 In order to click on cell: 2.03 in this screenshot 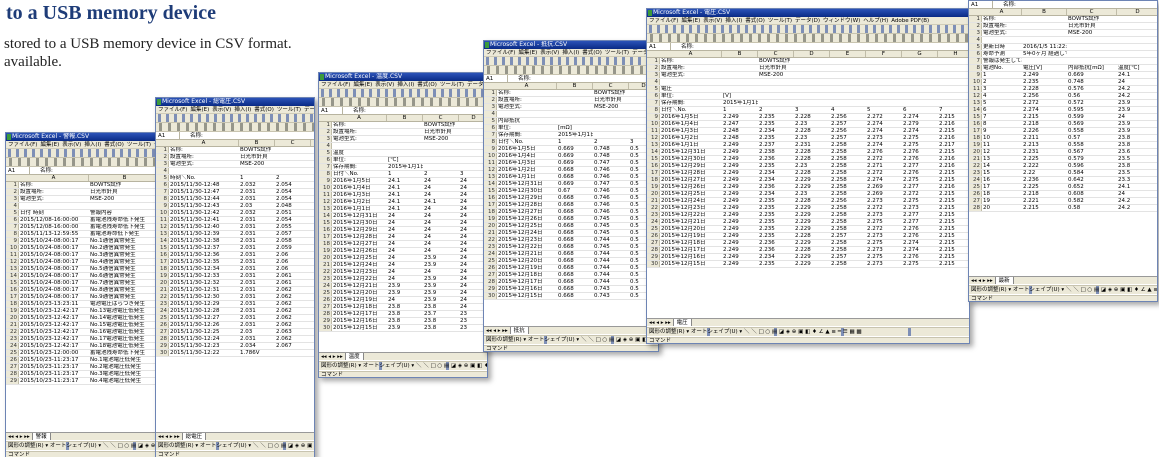, I will do `click(257, 206)`.